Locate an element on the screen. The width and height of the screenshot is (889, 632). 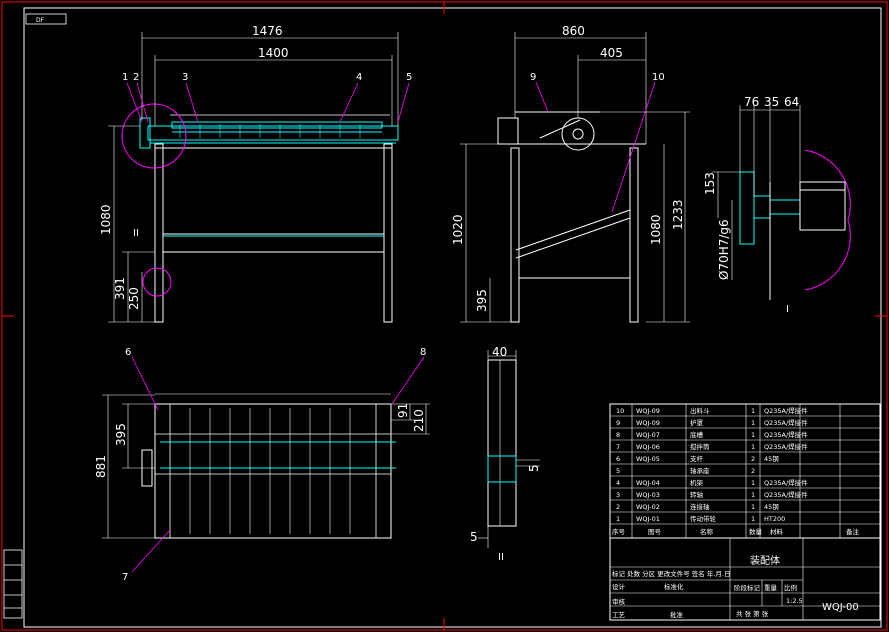
bom-code: WQJ-03 is located at coordinates (648, 495).